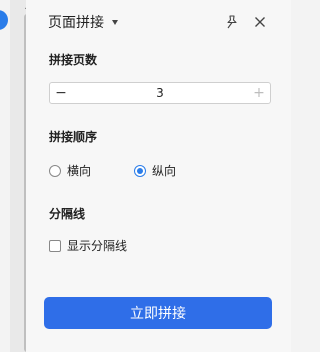 This screenshot has height=352, width=320. I want to click on stepper-decrement-button: −, so click(61, 93).